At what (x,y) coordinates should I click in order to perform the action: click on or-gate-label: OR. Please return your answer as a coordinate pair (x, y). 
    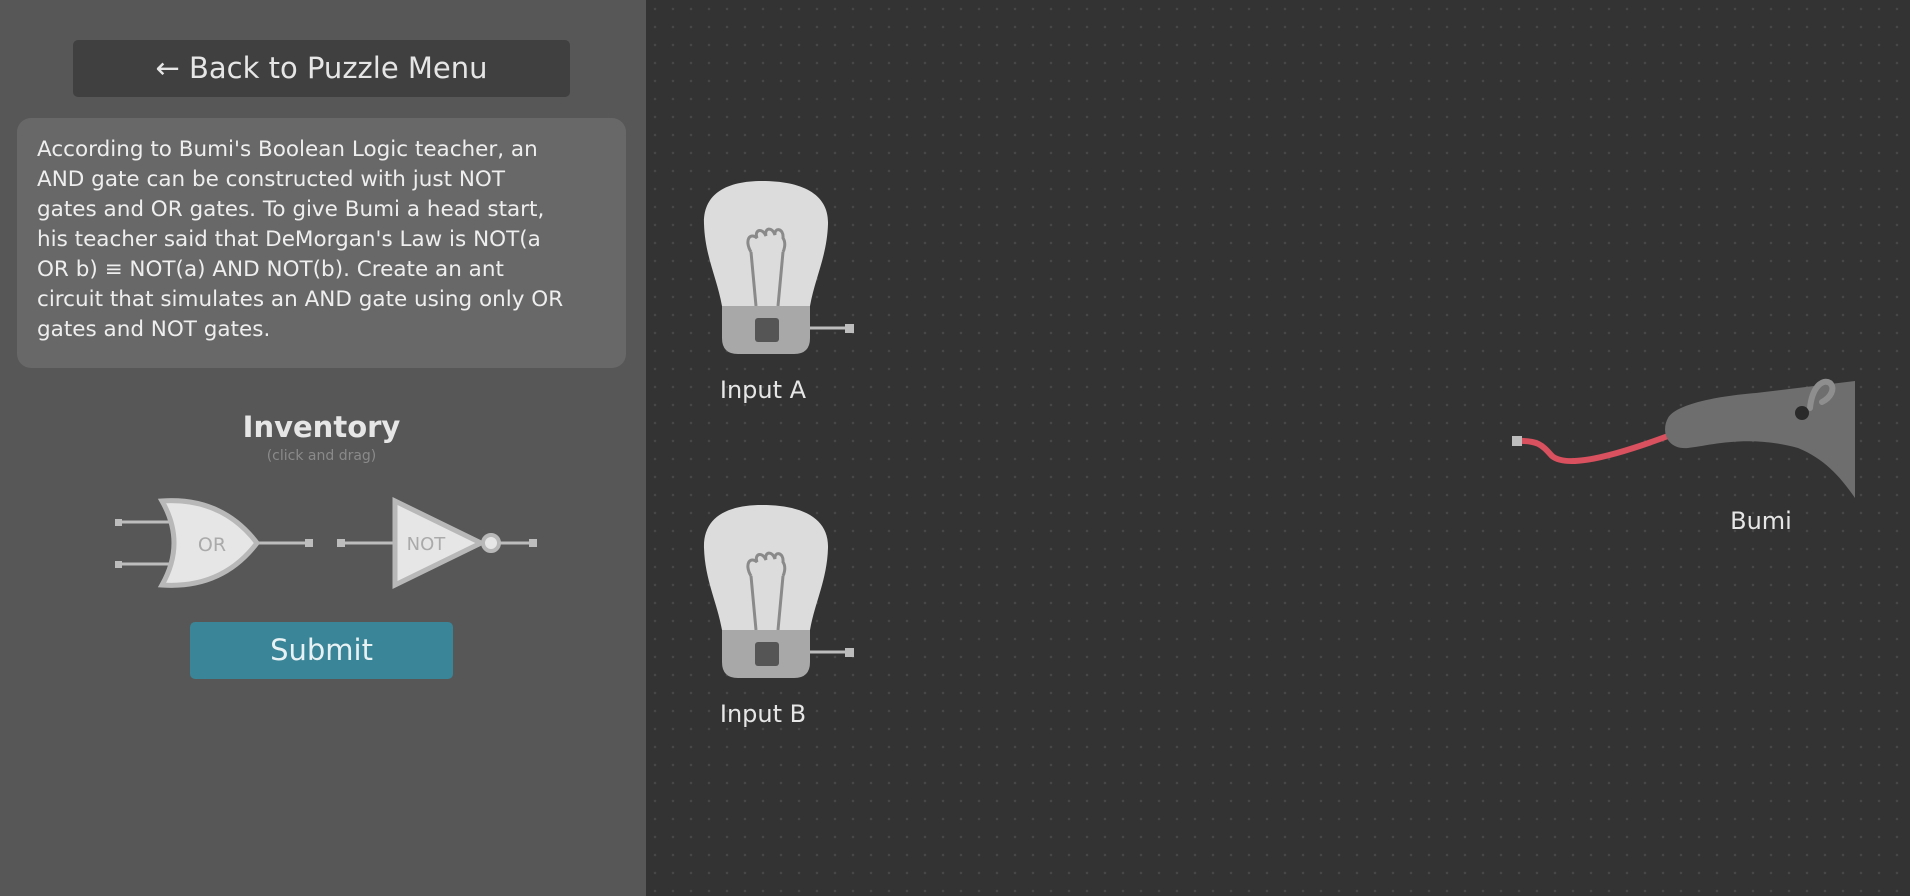
    Looking at the image, I should click on (212, 545).